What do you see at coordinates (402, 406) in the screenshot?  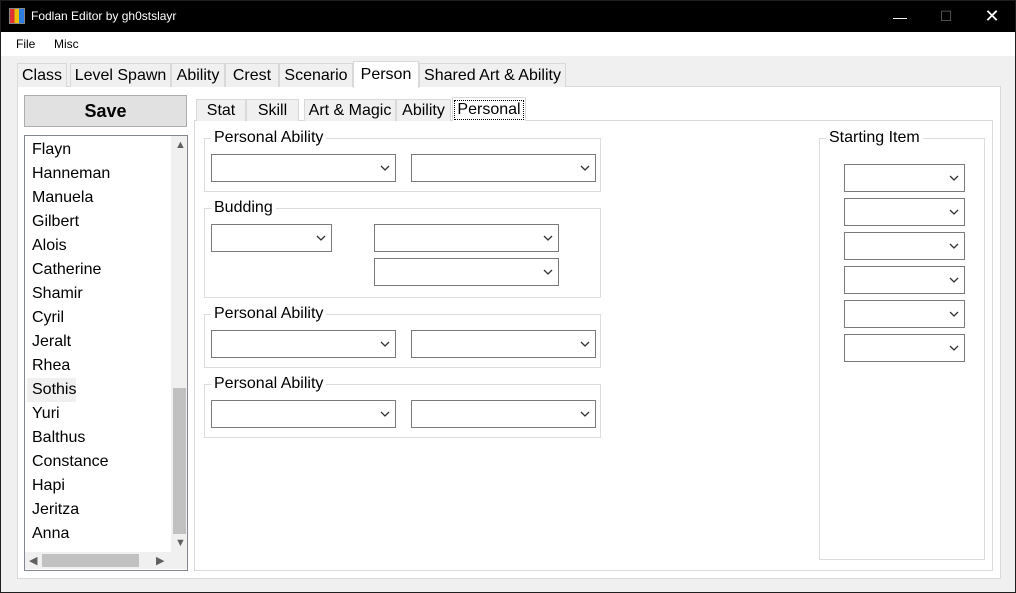 I see `personal-ability-group-3: Personal Ability` at bounding box center [402, 406].